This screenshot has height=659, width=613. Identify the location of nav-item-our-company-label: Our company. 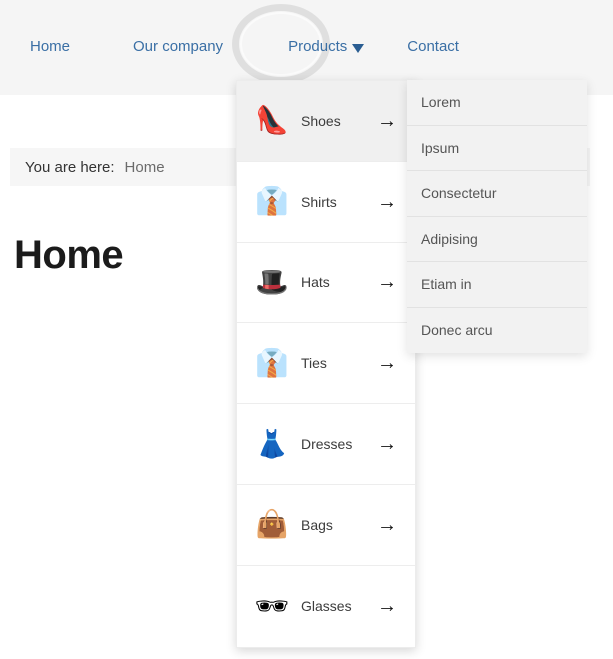
(178, 46).